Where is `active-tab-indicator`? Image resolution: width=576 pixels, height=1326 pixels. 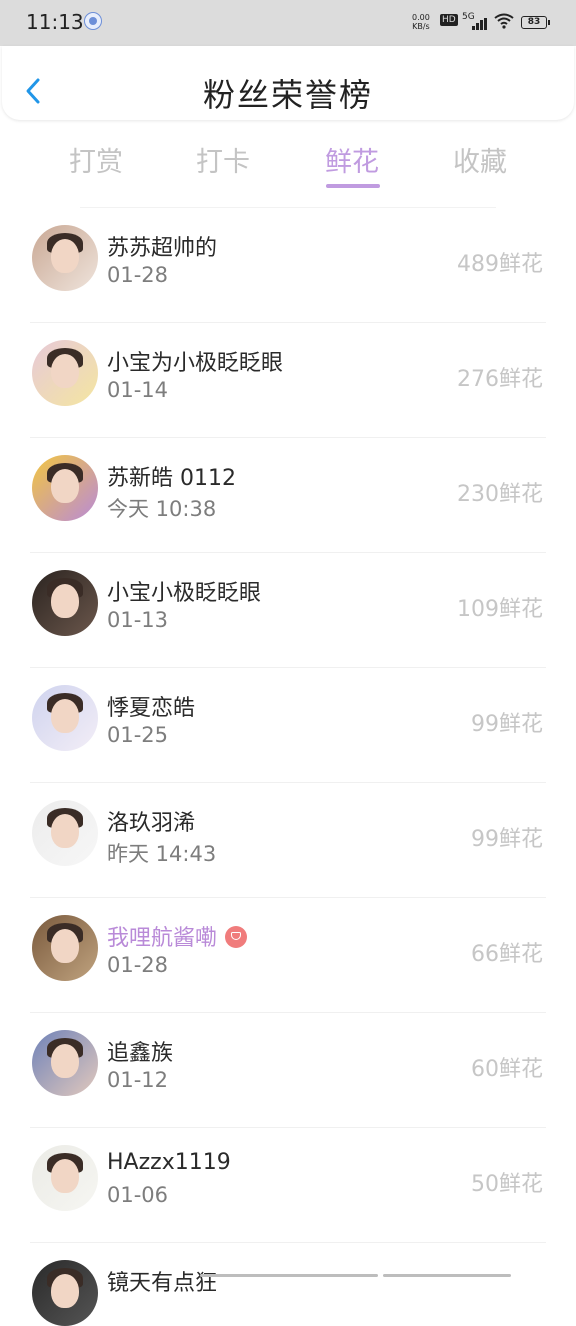
active-tab-indicator is located at coordinates (353, 186).